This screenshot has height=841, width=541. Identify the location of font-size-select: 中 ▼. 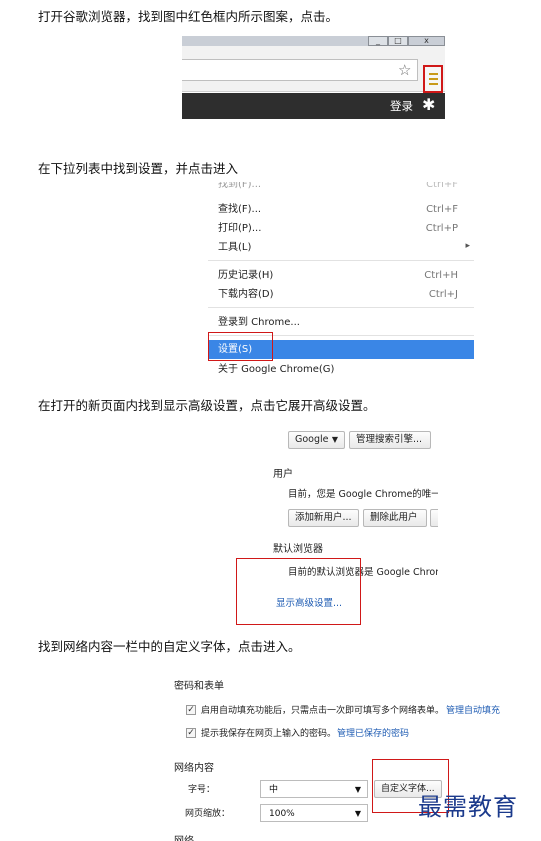
(314, 789).